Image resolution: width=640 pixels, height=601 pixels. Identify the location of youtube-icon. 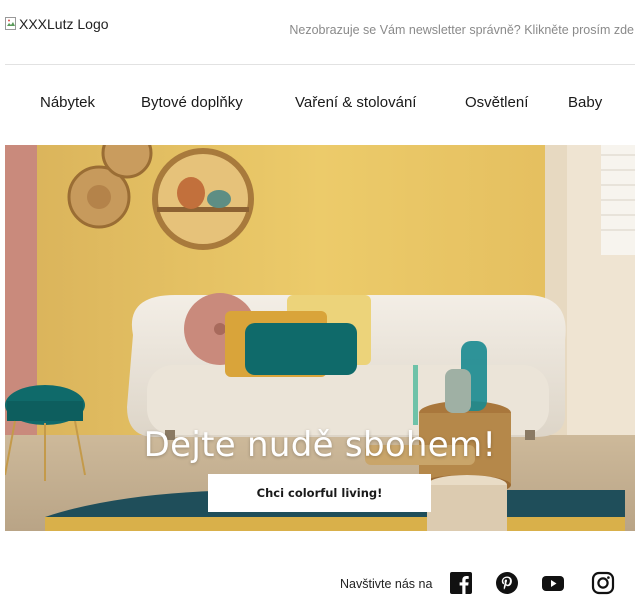
(553, 583).